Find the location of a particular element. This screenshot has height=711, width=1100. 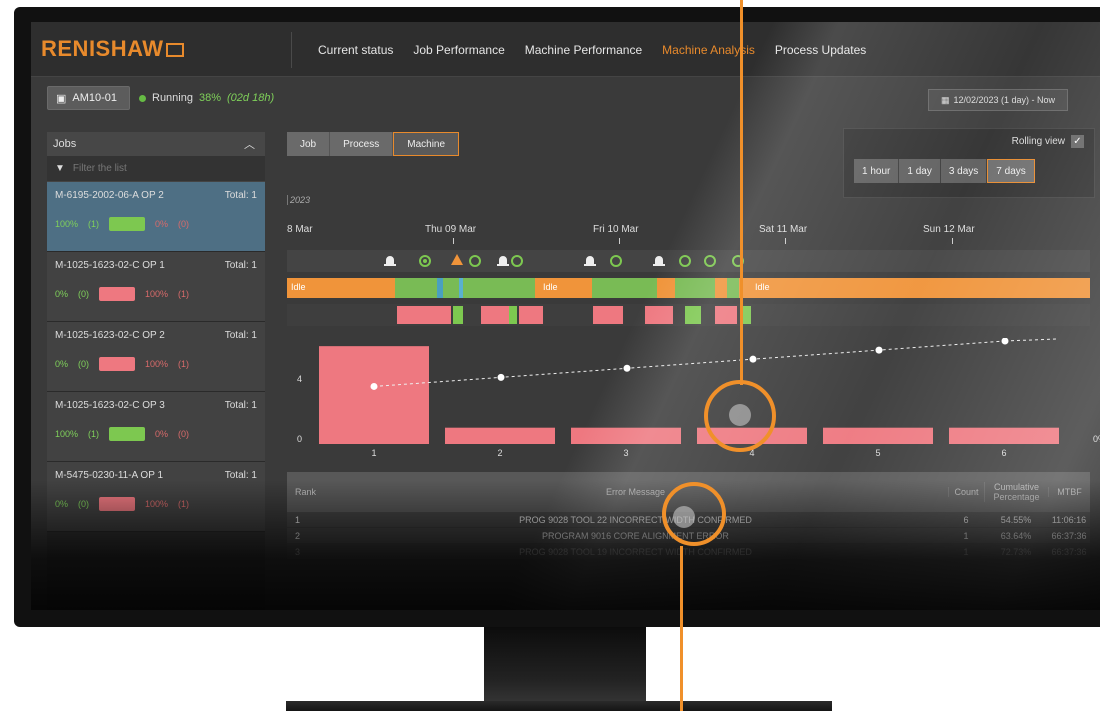

cumulative-line is located at coordinates (1031, 340).